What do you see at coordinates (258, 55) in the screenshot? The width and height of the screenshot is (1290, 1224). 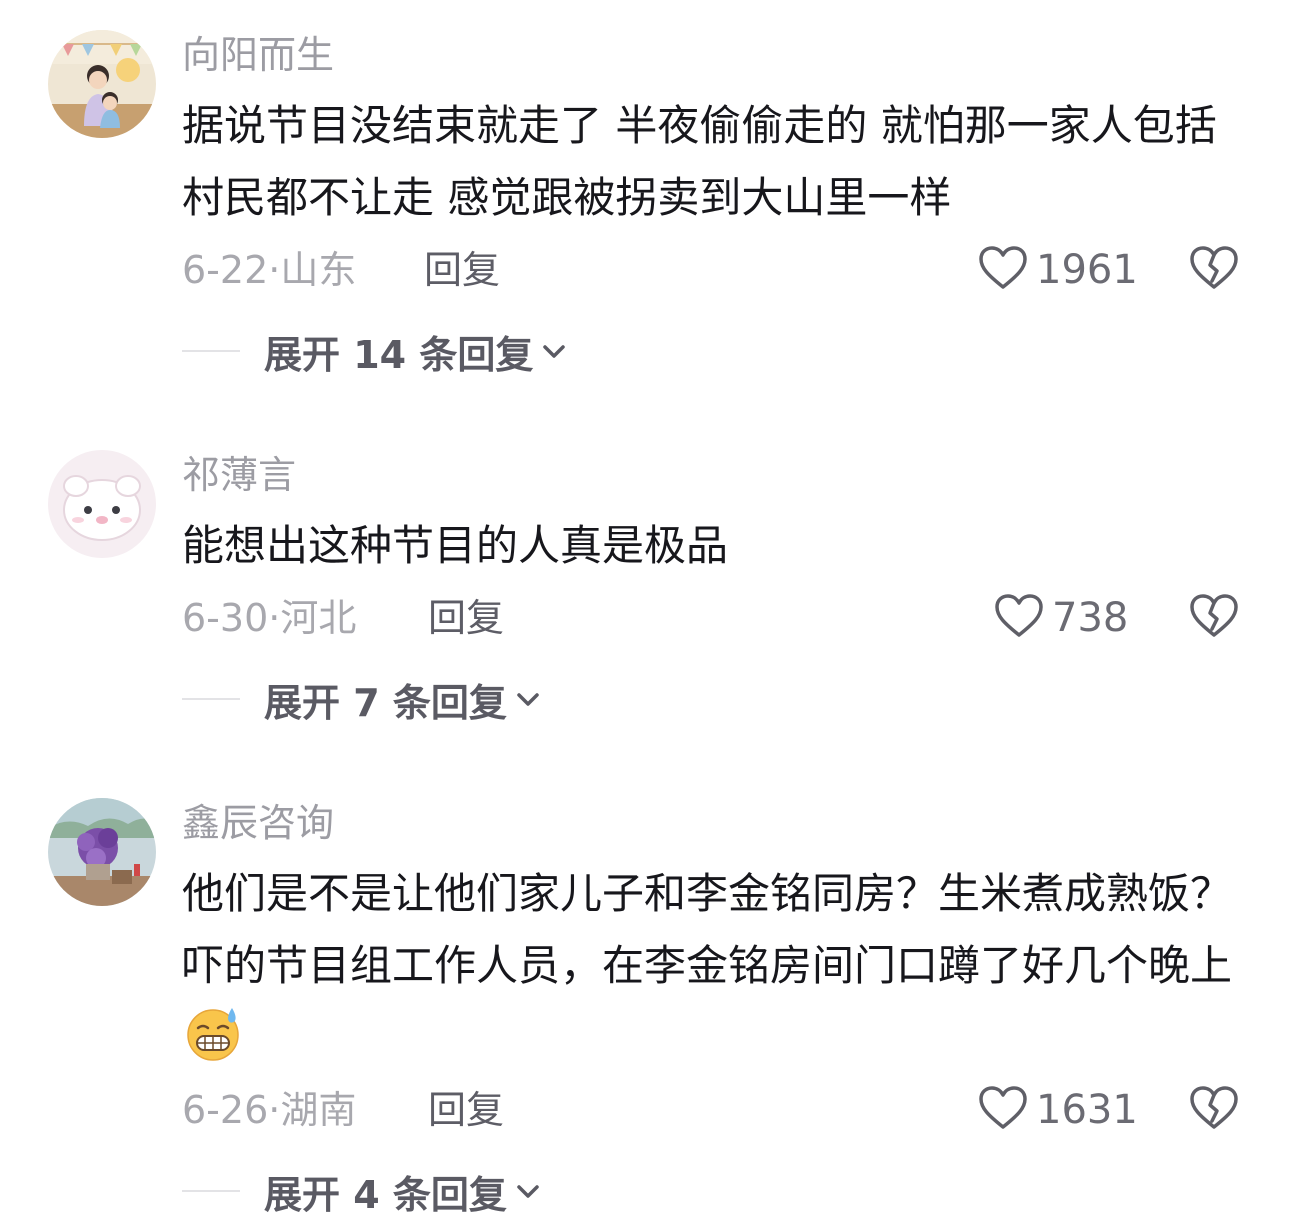 I see `username: 向阳而生` at bounding box center [258, 55].